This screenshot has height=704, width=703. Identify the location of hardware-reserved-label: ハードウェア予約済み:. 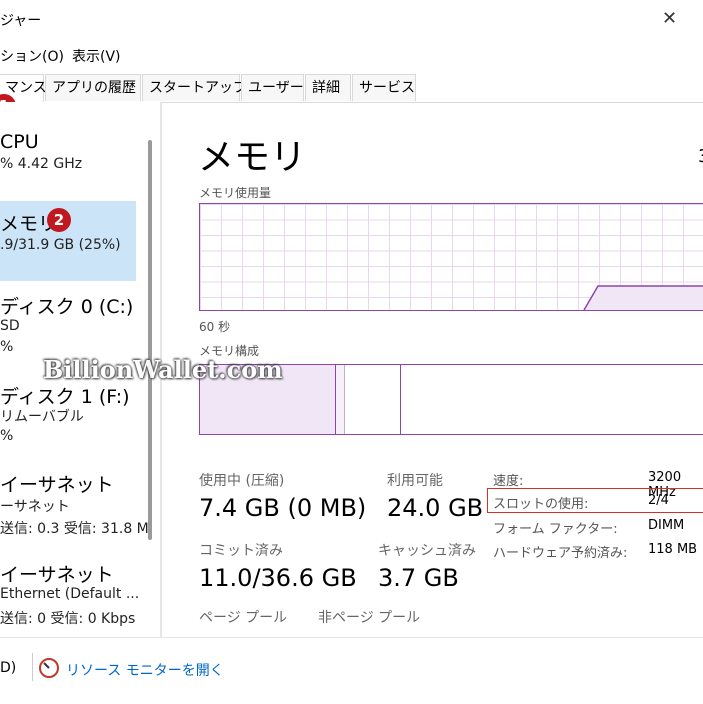
(560, 553).